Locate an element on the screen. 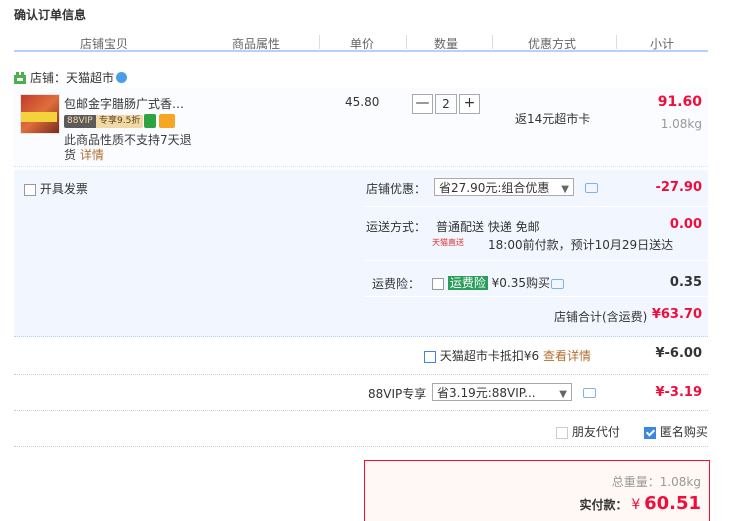 Image resolution: width=732 pixels, height=521 pixels. return-policy-link: 详情 is located at coordinates (92, 155).